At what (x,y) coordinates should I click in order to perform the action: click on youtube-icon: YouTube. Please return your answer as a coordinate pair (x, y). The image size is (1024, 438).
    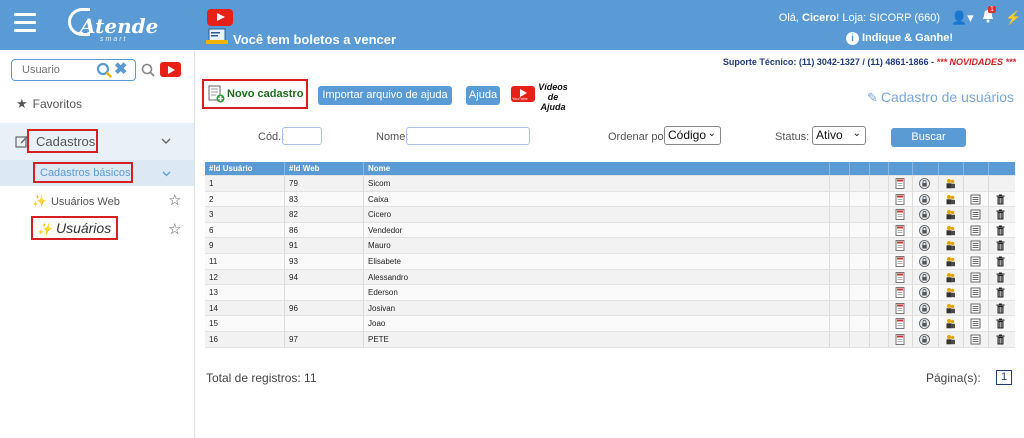
    Looking at the image, I should click on (523, 94).